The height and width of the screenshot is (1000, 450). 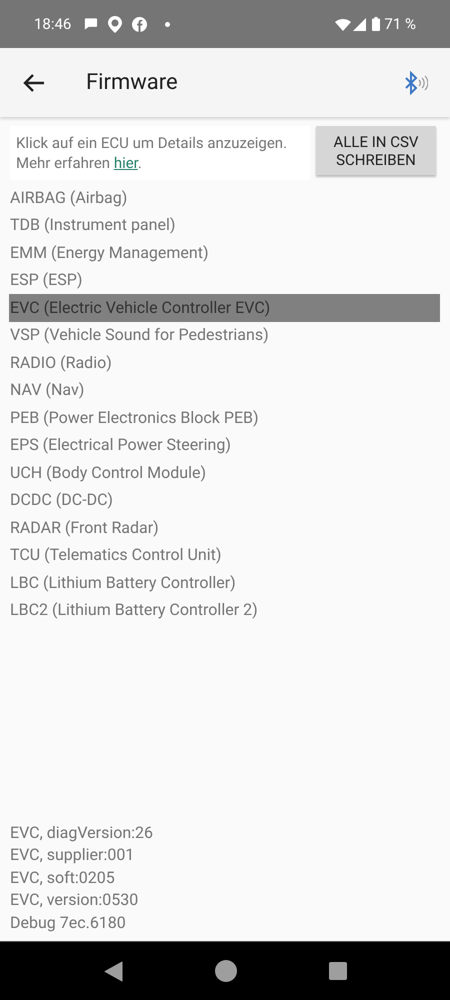 What do you see at coordinates (224, 555) in the screenshot?
I see `ecu-list-item: TCU (Telematics Control Unit)` at bounding box center [224, 555].